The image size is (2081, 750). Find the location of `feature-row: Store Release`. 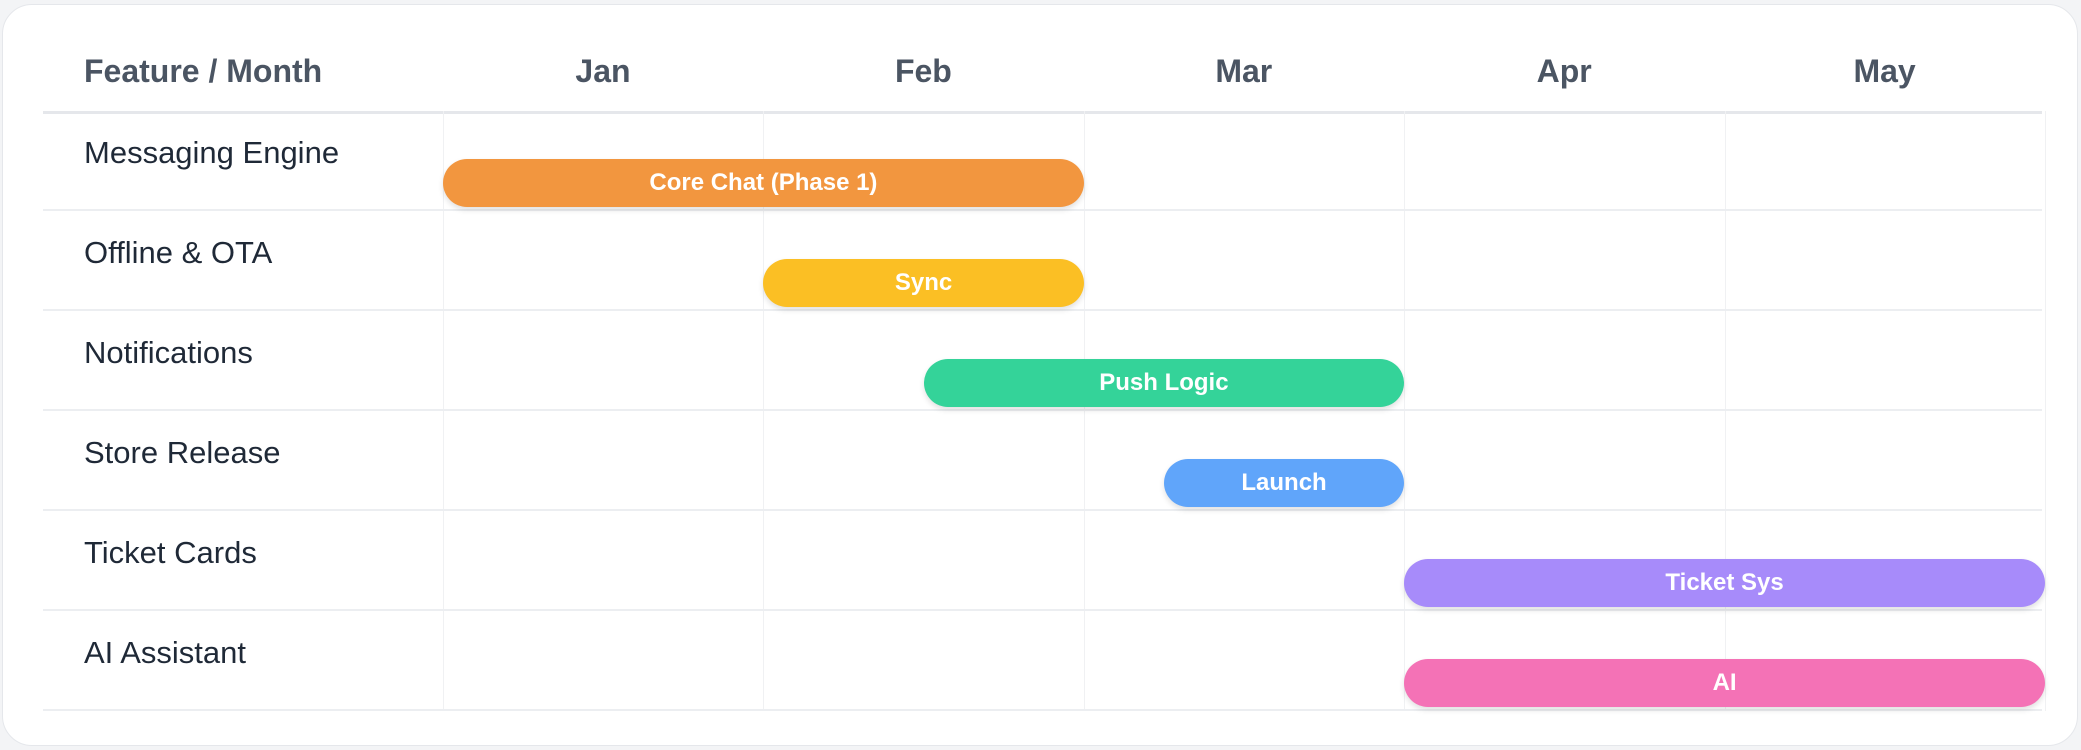

feature-row: Store Release is located at coordinates (1042, 461).